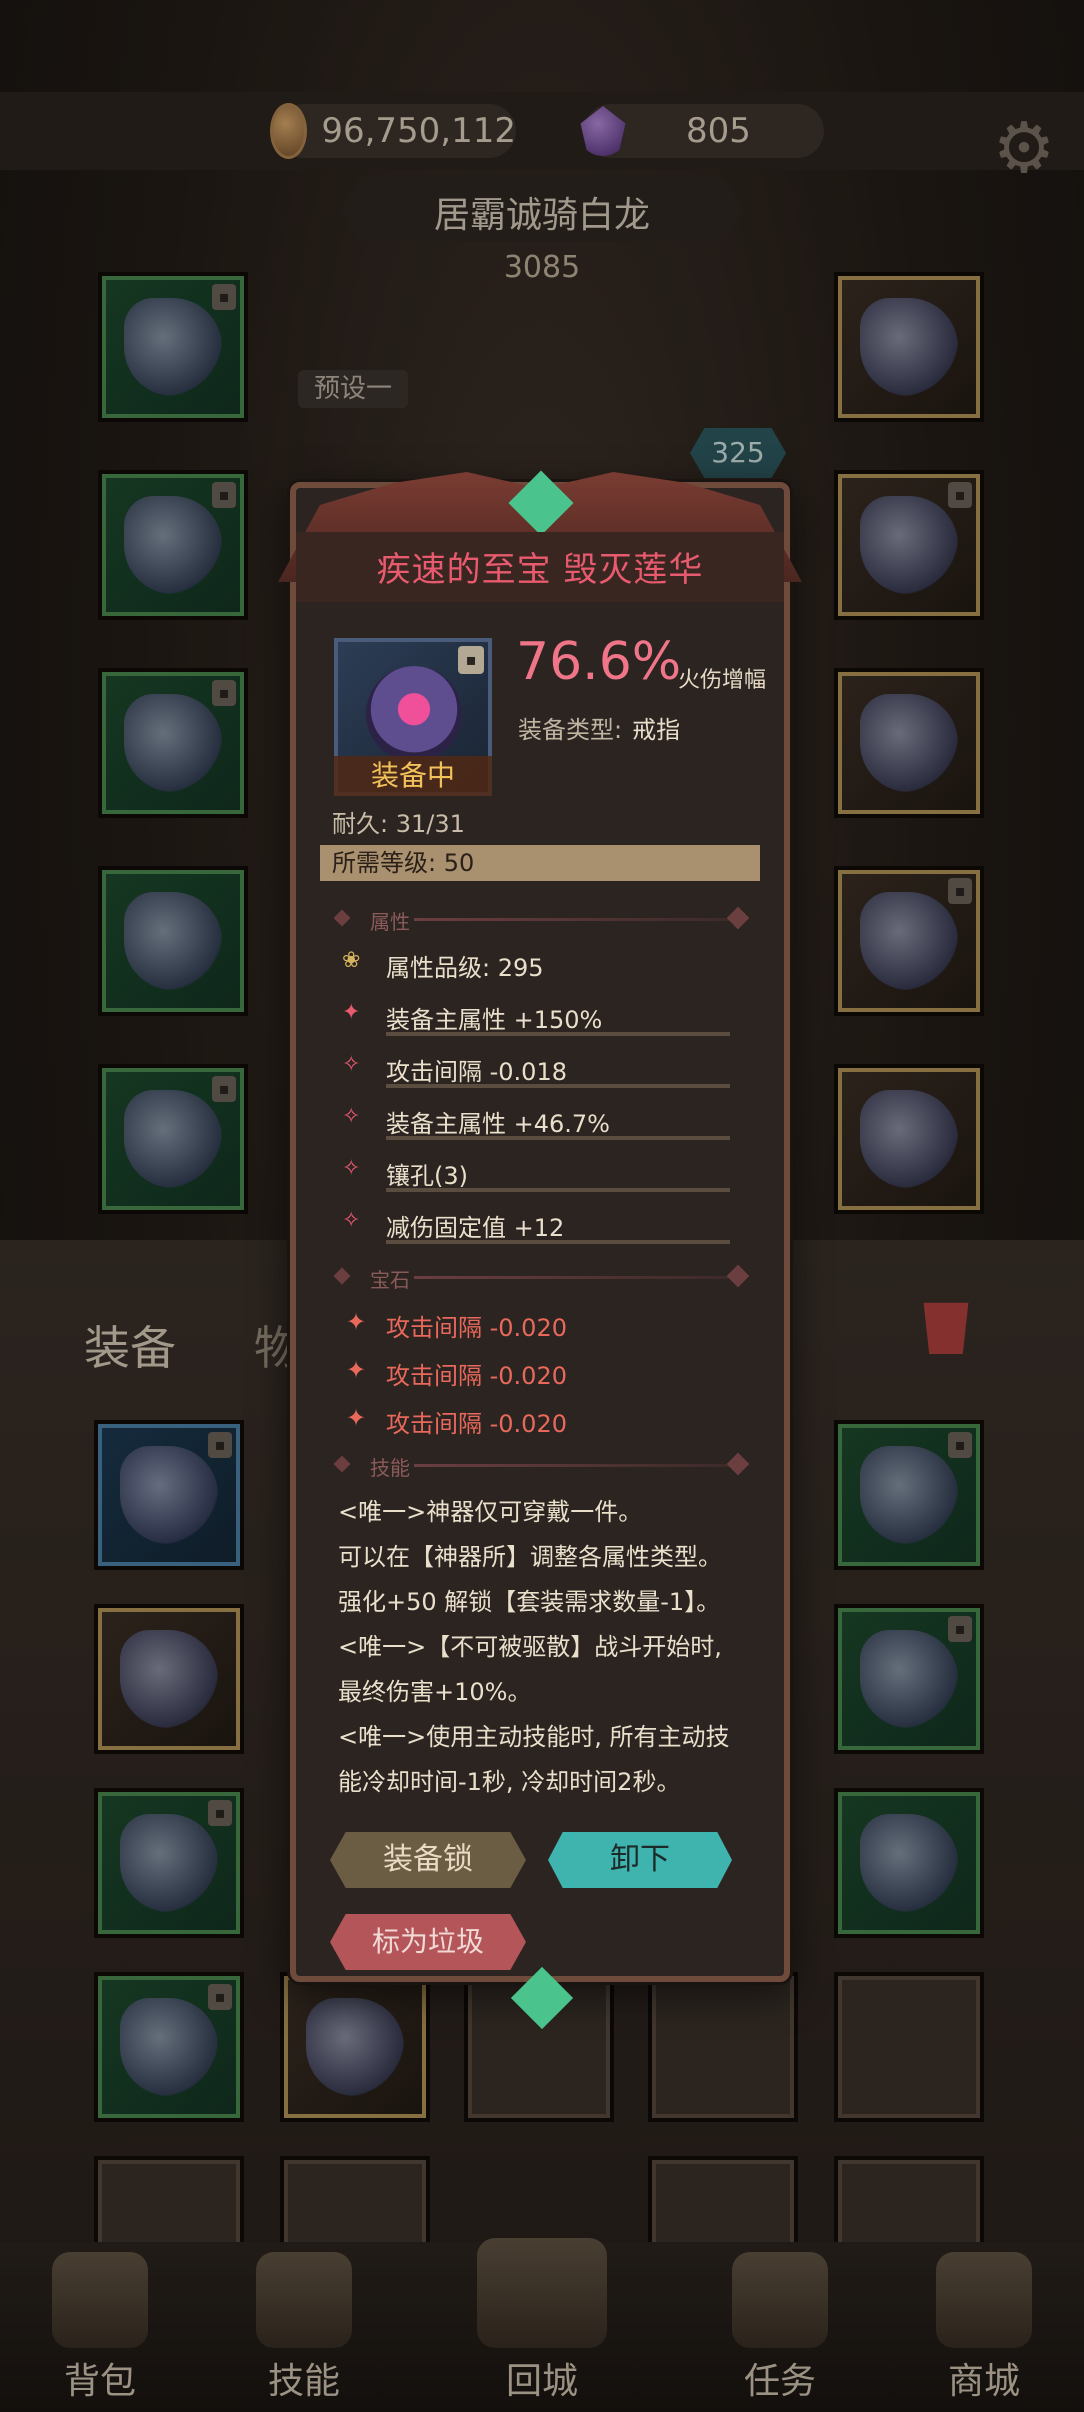 The width and height of the screenshot is (1084, 2412). Describe the element at coordinates (390, 922) in the screenshot. I see `section-label: 属性` at that location.